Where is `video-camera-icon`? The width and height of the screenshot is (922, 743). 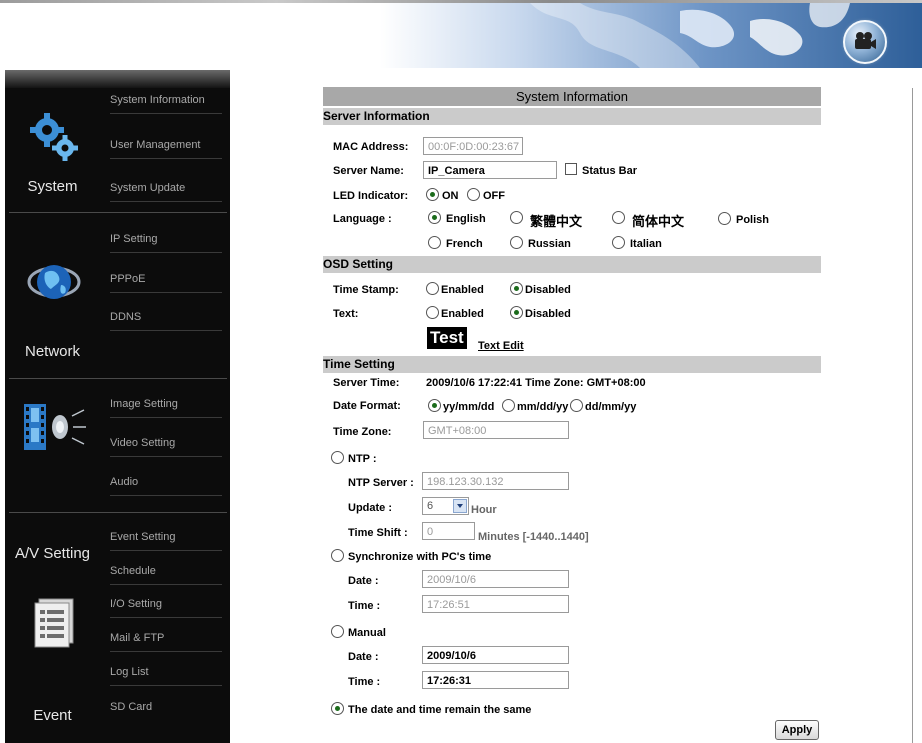 video-camera-icon is located at coordinates (865, 40).